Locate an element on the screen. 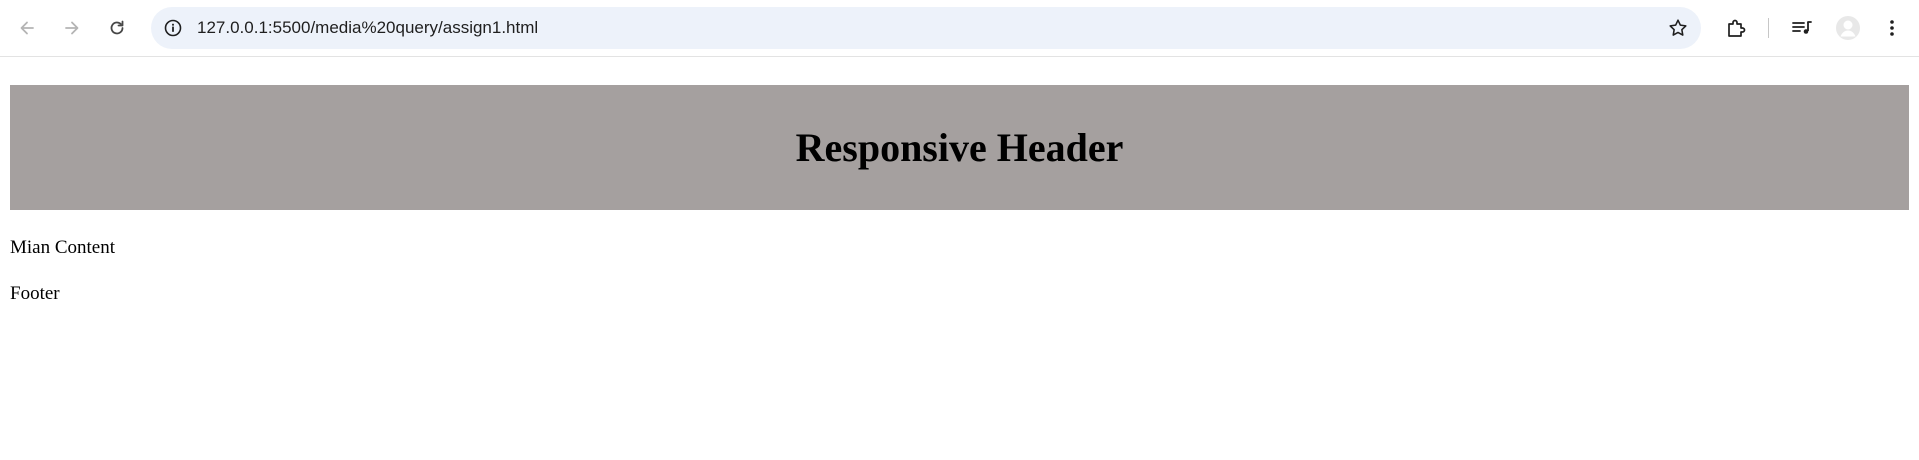 This screenshot has width=1919, height=460. playlist-icon is located at coordinates (1802, 27).